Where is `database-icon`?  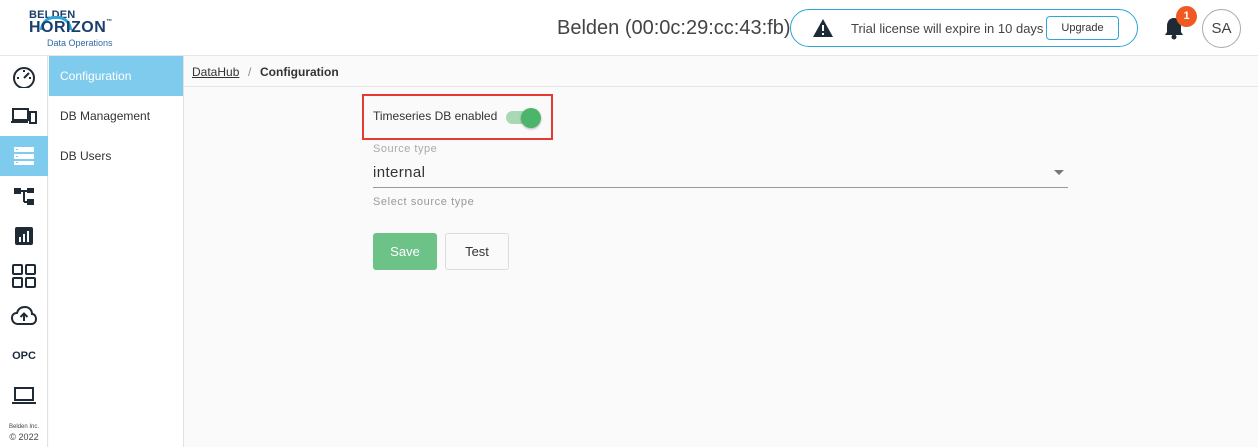 database-icon is located at coordinates (24, 156).